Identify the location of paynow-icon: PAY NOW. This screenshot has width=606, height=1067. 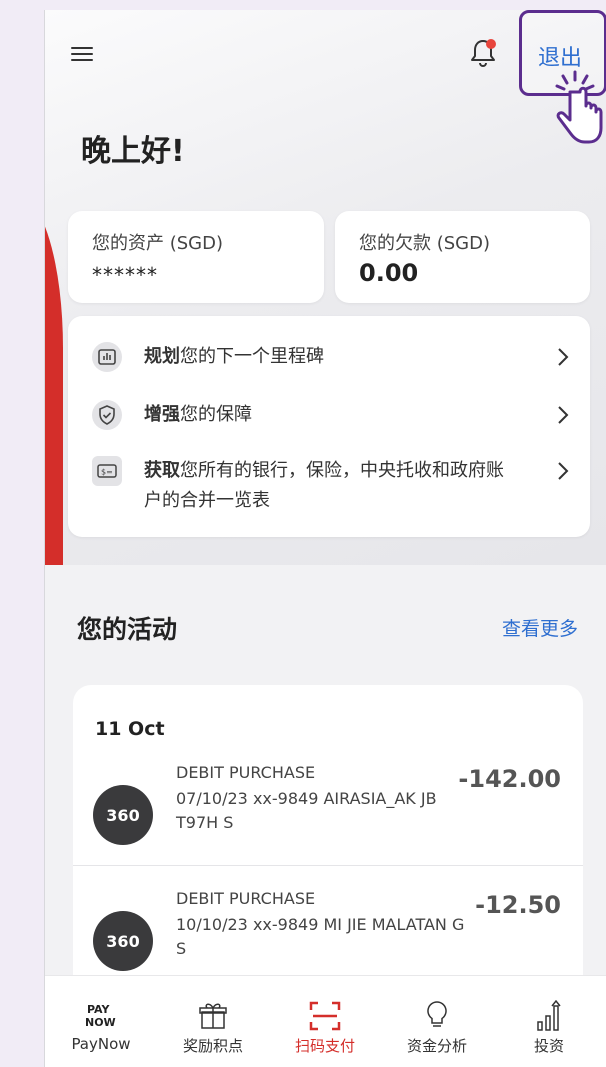
(101, 1016).